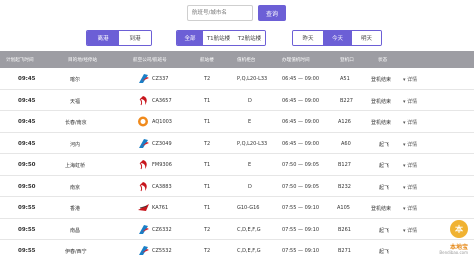 Image resolution: width=474 pixels, height=260 pixels. I want to click on col-destination: 目的地/经停站, so click(83, 60).